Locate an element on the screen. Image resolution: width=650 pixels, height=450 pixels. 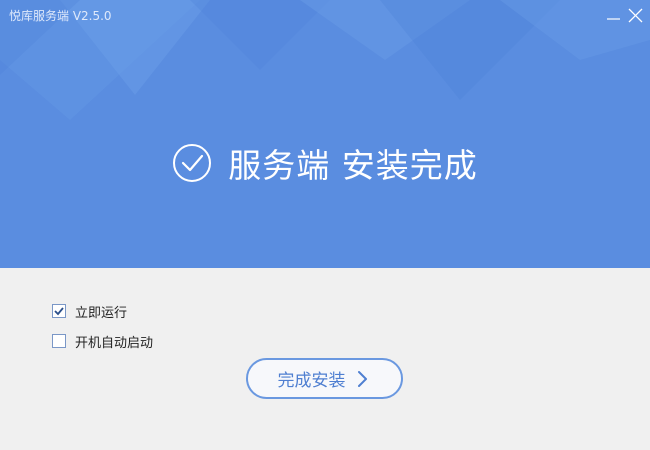
window-title: 悦库服务端 V2.5.0 is located at coordinates (60, 16).